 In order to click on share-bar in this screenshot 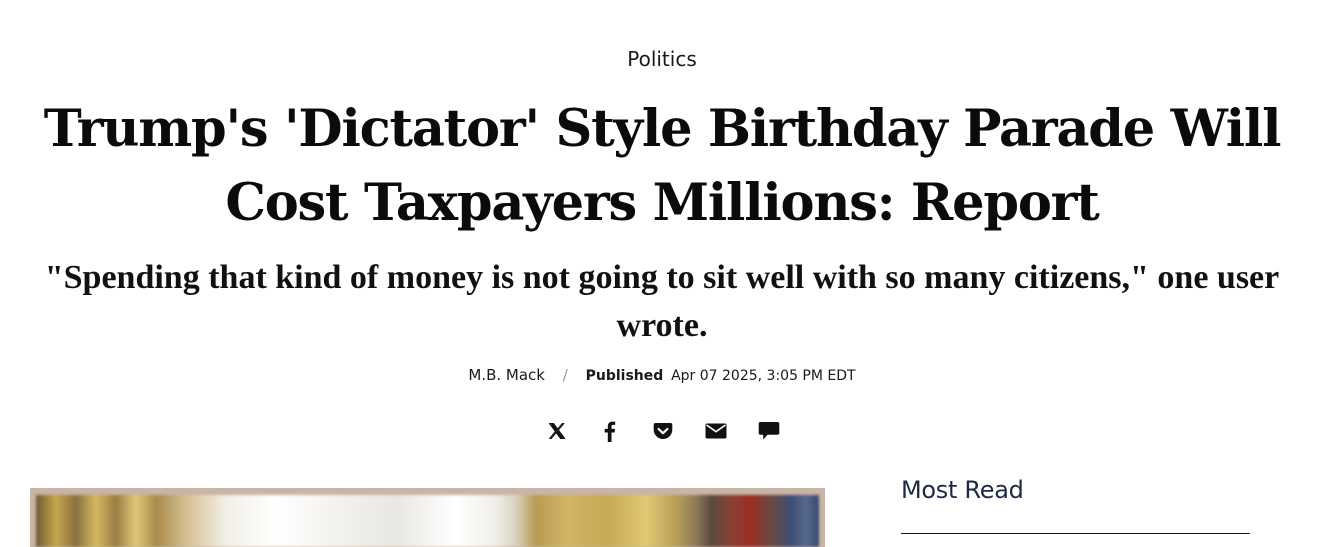, I will do `click(663, 431)`.